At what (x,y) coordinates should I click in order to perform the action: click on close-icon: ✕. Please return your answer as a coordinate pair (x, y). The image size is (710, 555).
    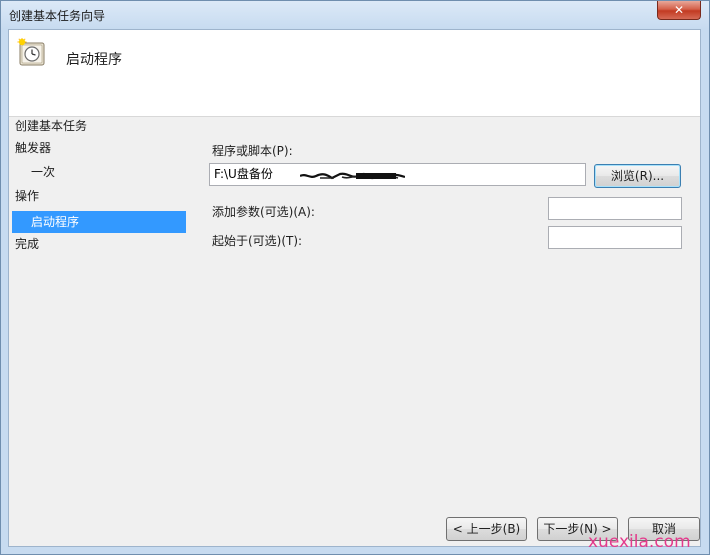
    Looking at the image, I should click on (679, 10).